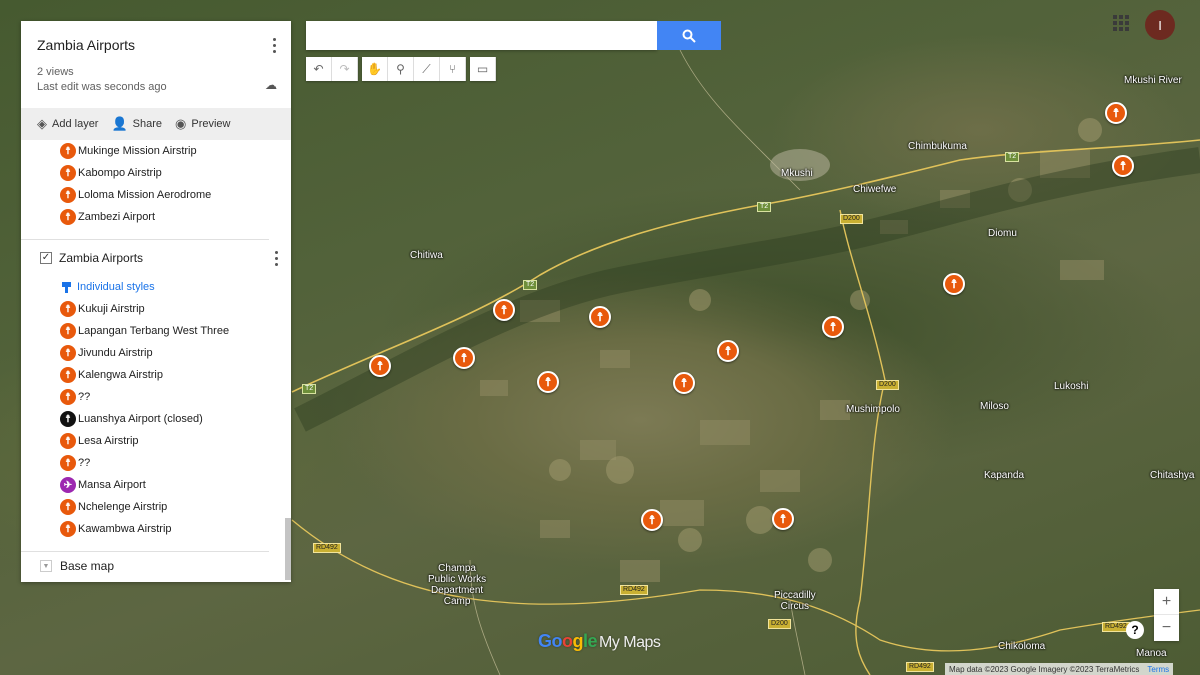 The height and width of the screenshot is (675, 1200). I want to click on individual-styles-link: Individual styles, so click(152, 287).